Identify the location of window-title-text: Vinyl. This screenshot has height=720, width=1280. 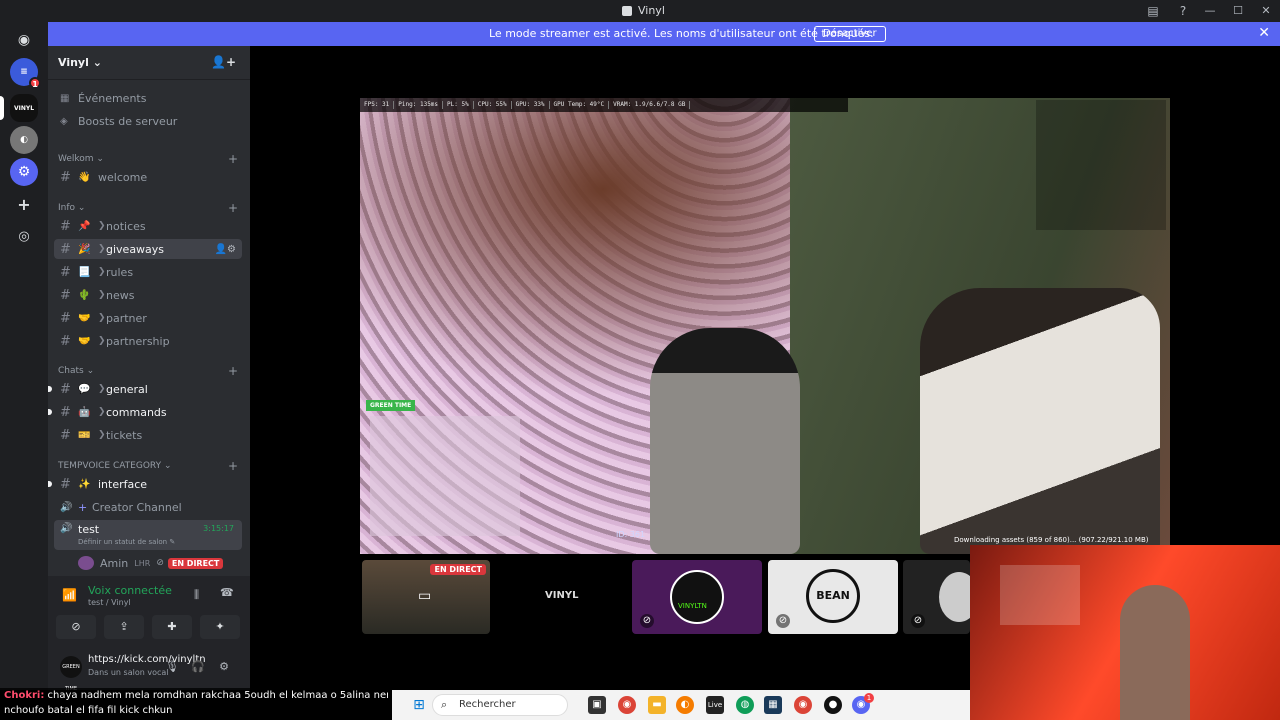
(651, 10).